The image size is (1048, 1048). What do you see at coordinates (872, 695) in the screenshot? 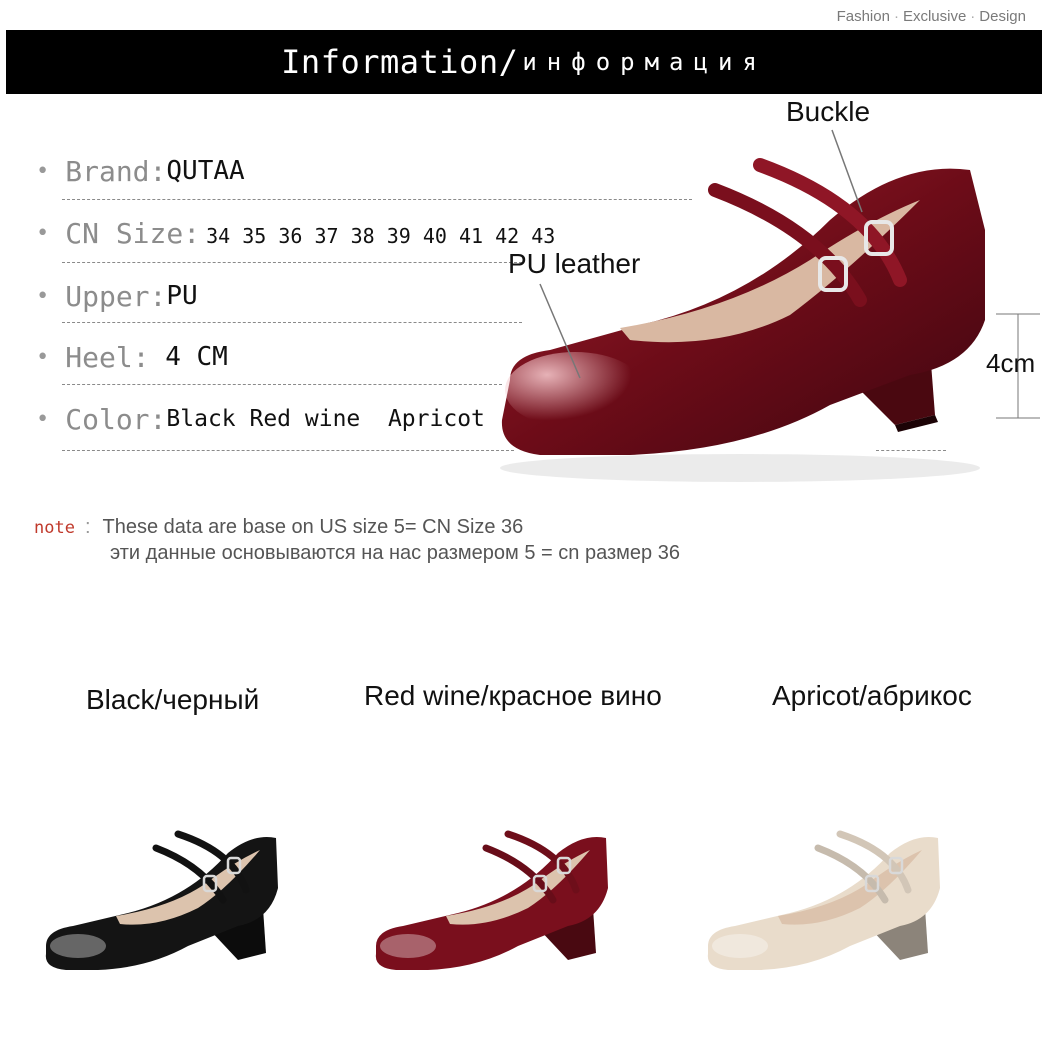
I see `color-label-apricot: Apricot/абрикос` at bounding box center [872, 695].